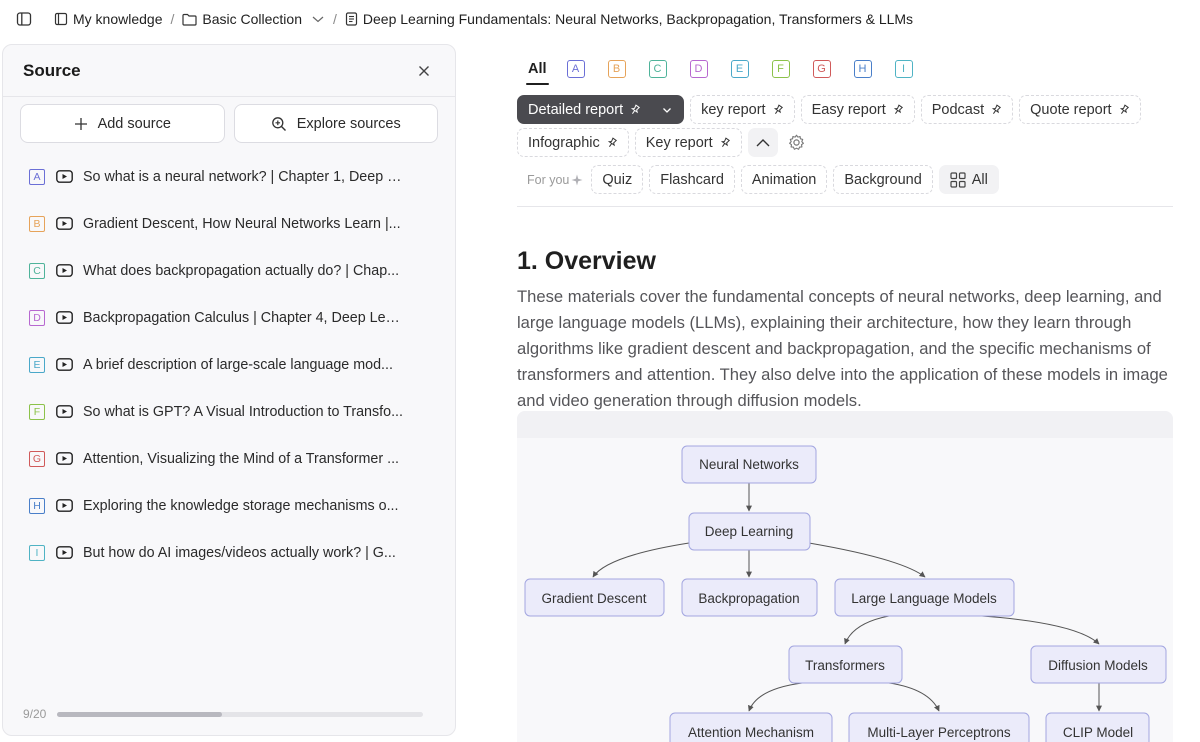 The width and height of the screenshot is (1200, 742). I want to click on add-source-button: Add source, so click(122, 123).